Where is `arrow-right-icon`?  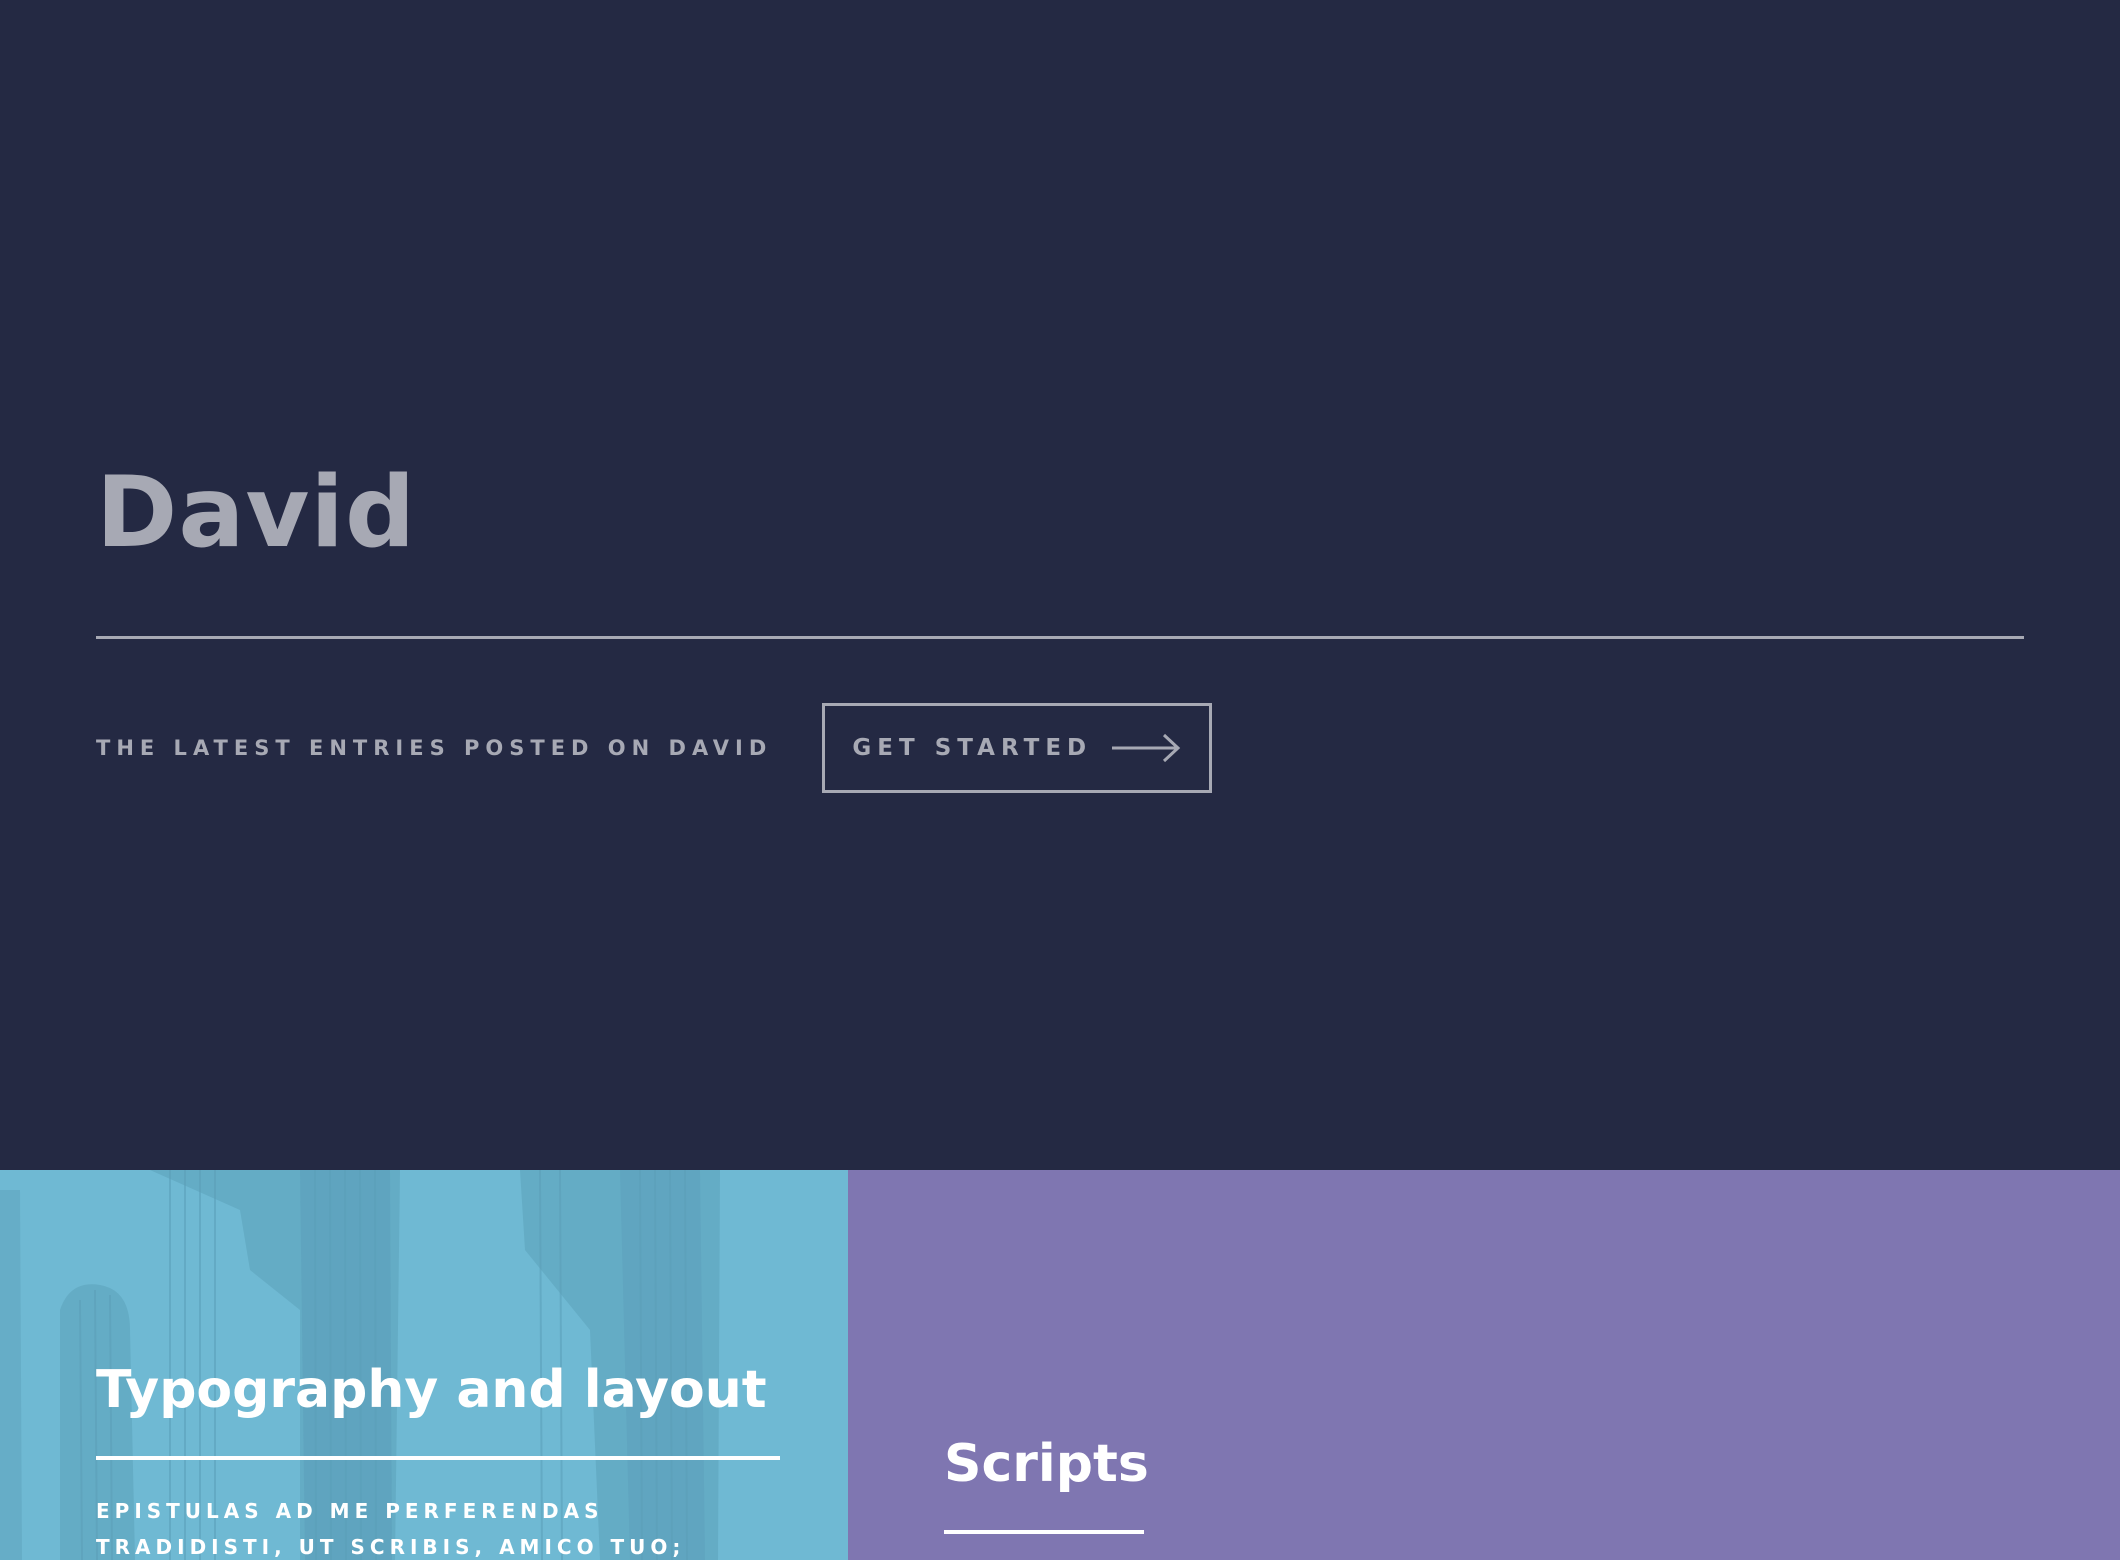
arrow-right-icon is located at coordinates (1146, 748).